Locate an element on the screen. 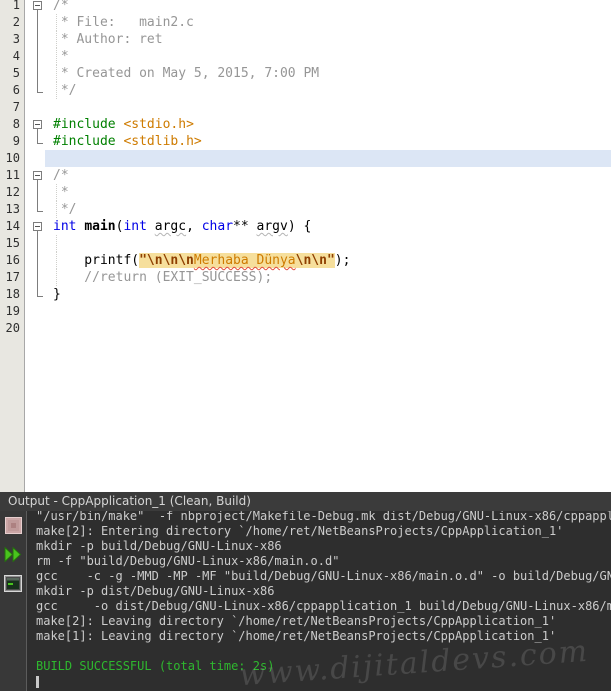 This screenshot has width=611, height=691. code-text: * File: main2.c is located at coordinates (123, 22).